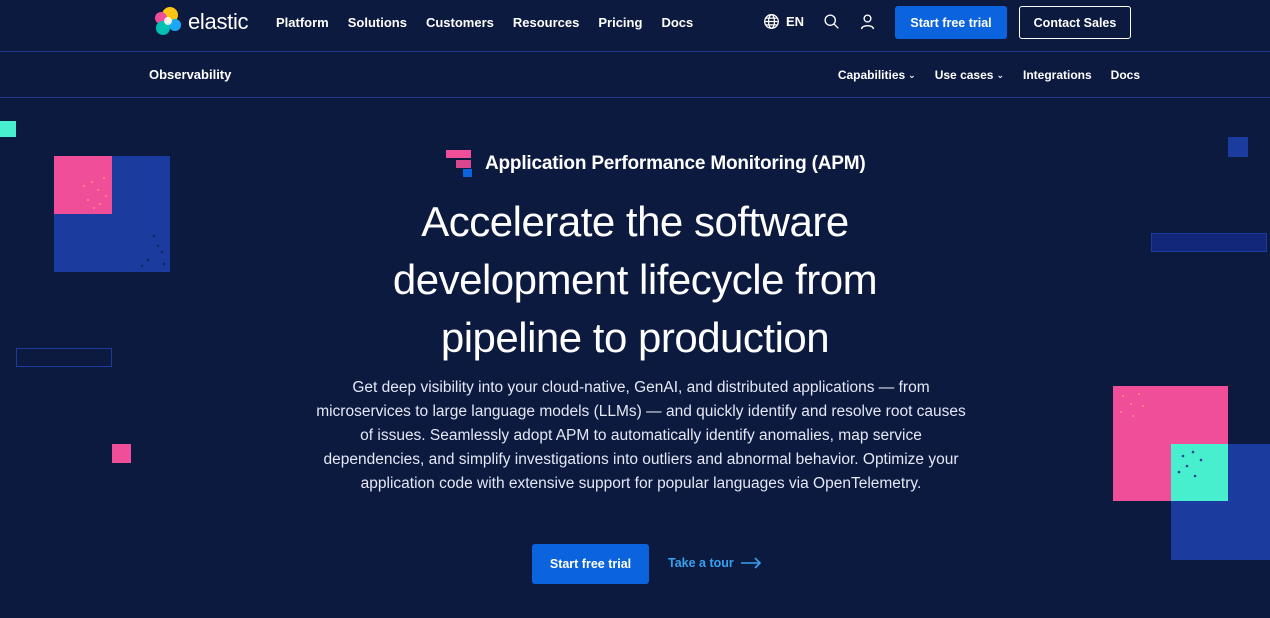 This screenshot has height=618, width=1270. I want to click on decoration-blue-square-small, so click(1238, 147).